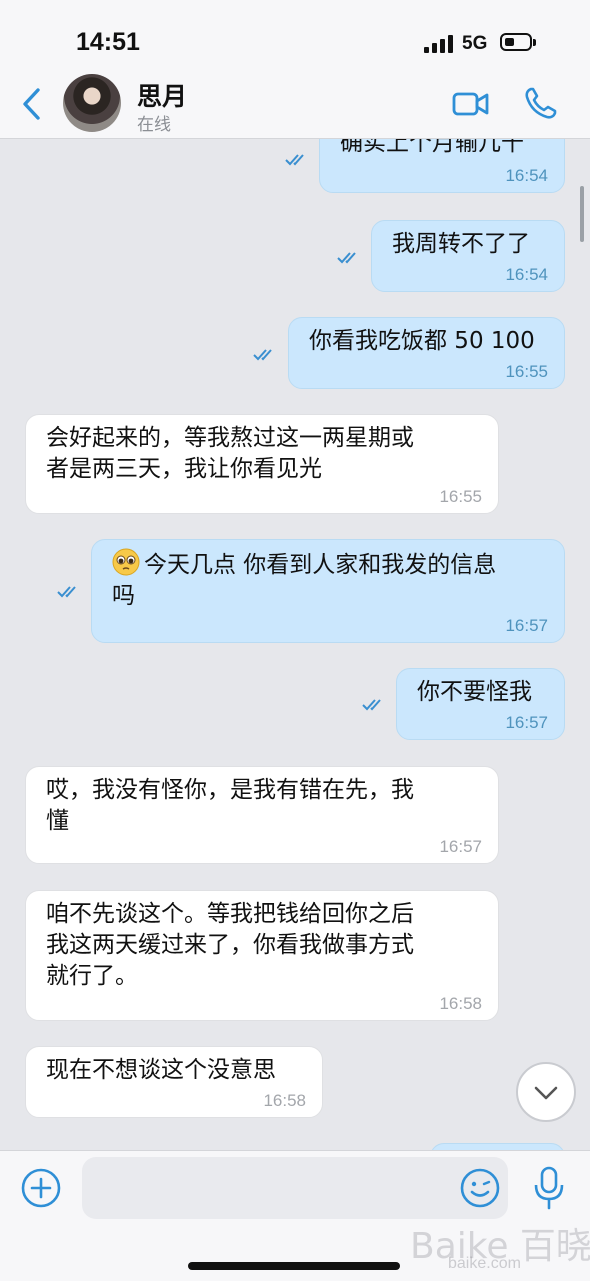 The height and width of the screenshot is (1281, 590). Describe the element at coordinates (518, 42) in the screenshot. I see `battery-icon` at that location.